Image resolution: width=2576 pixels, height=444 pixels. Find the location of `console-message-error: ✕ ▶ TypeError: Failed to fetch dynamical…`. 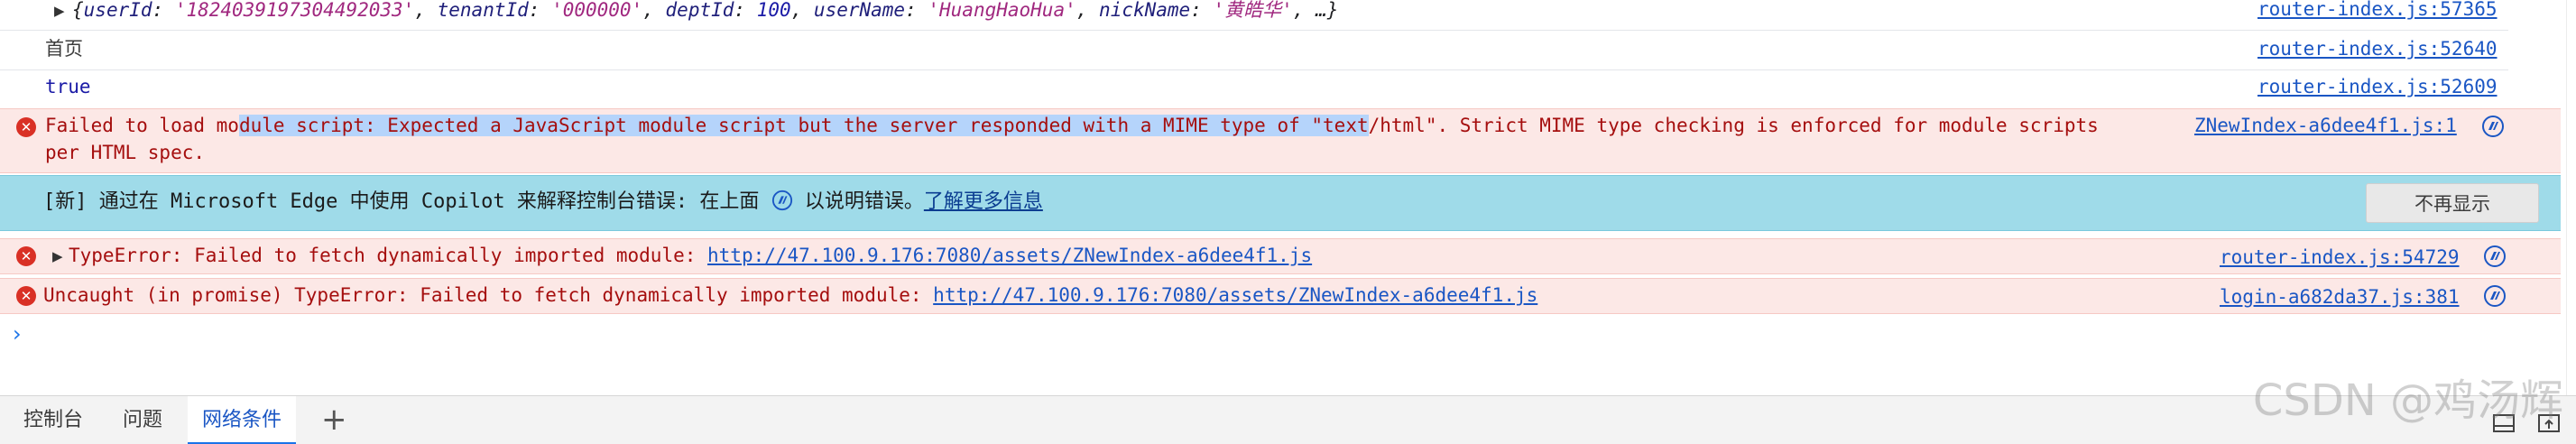

console-message-error: ✕ ▶ TypeError: Failed to fetch dynamical… is located at coordinates (1280, 256).